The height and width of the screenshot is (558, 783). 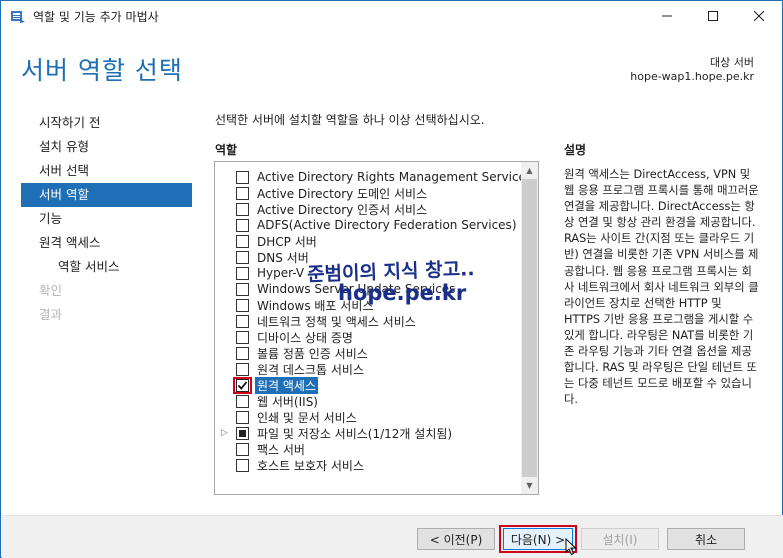 What do you see at coordinates (370, 449) in the screenshot?
I see `role-item: 팩스 서버` at bounding box center [370, 449].